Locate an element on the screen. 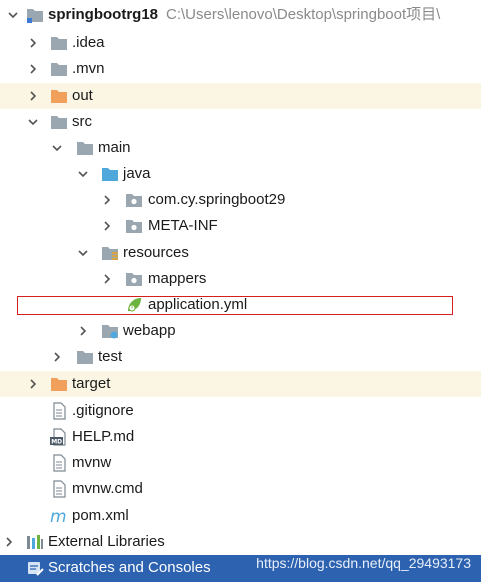 The image size is (481, 582). tree-row-target: target is located at coordinates (240, 384).